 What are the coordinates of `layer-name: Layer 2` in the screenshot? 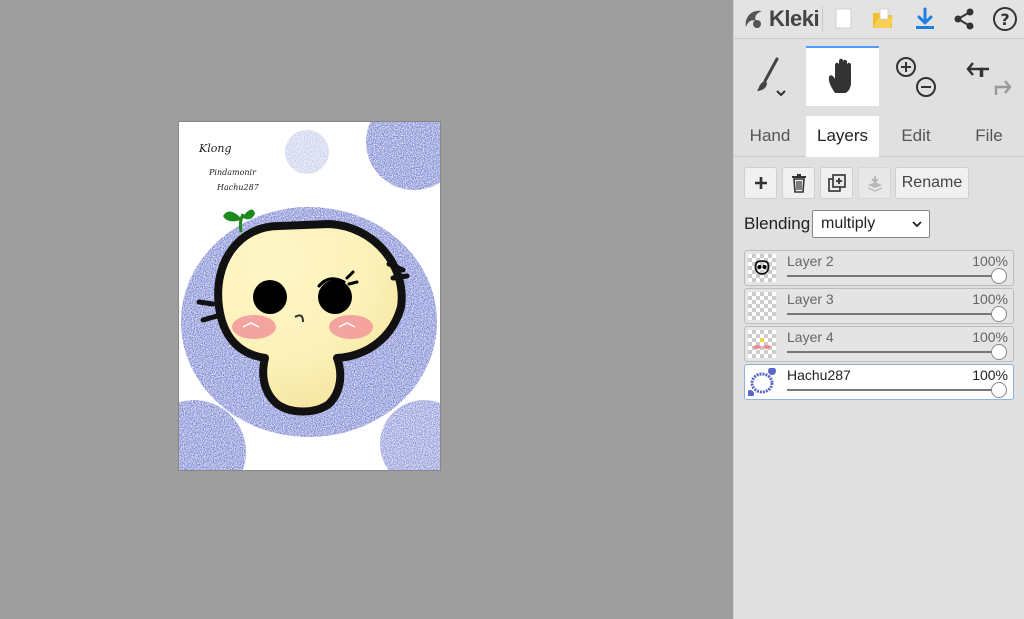 It's located at (810, 261).